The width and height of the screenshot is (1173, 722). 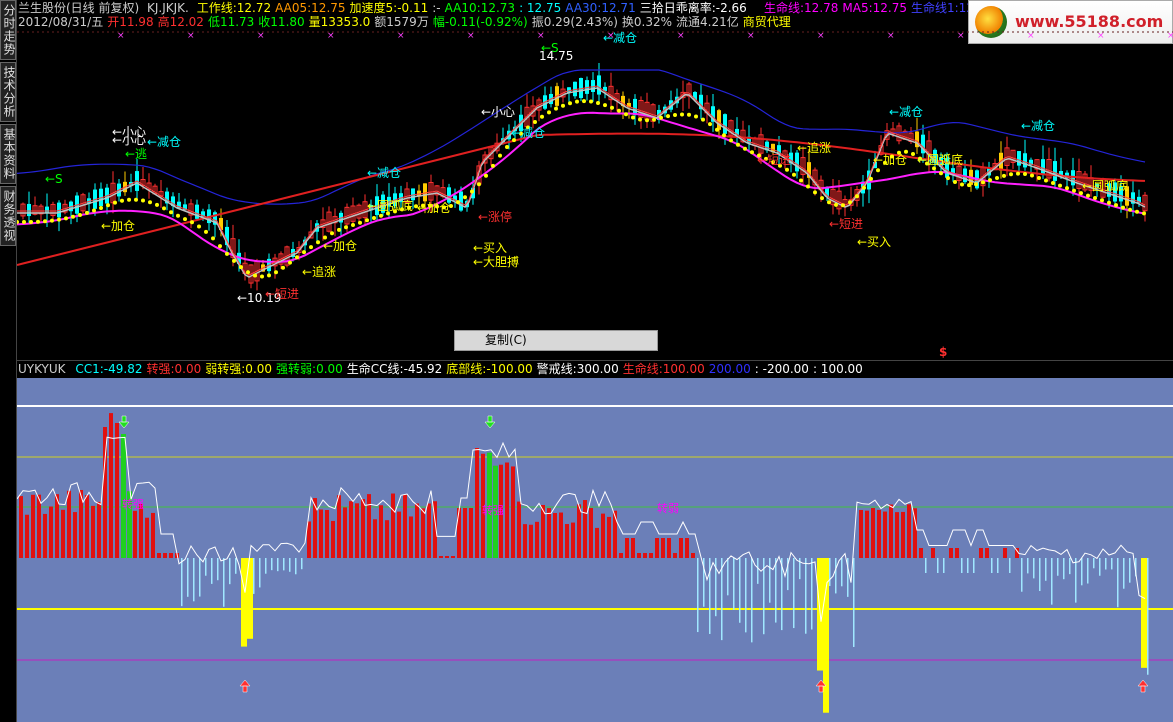 I want to click on site-url: www.55188.com, so click(x=1089, y=21).